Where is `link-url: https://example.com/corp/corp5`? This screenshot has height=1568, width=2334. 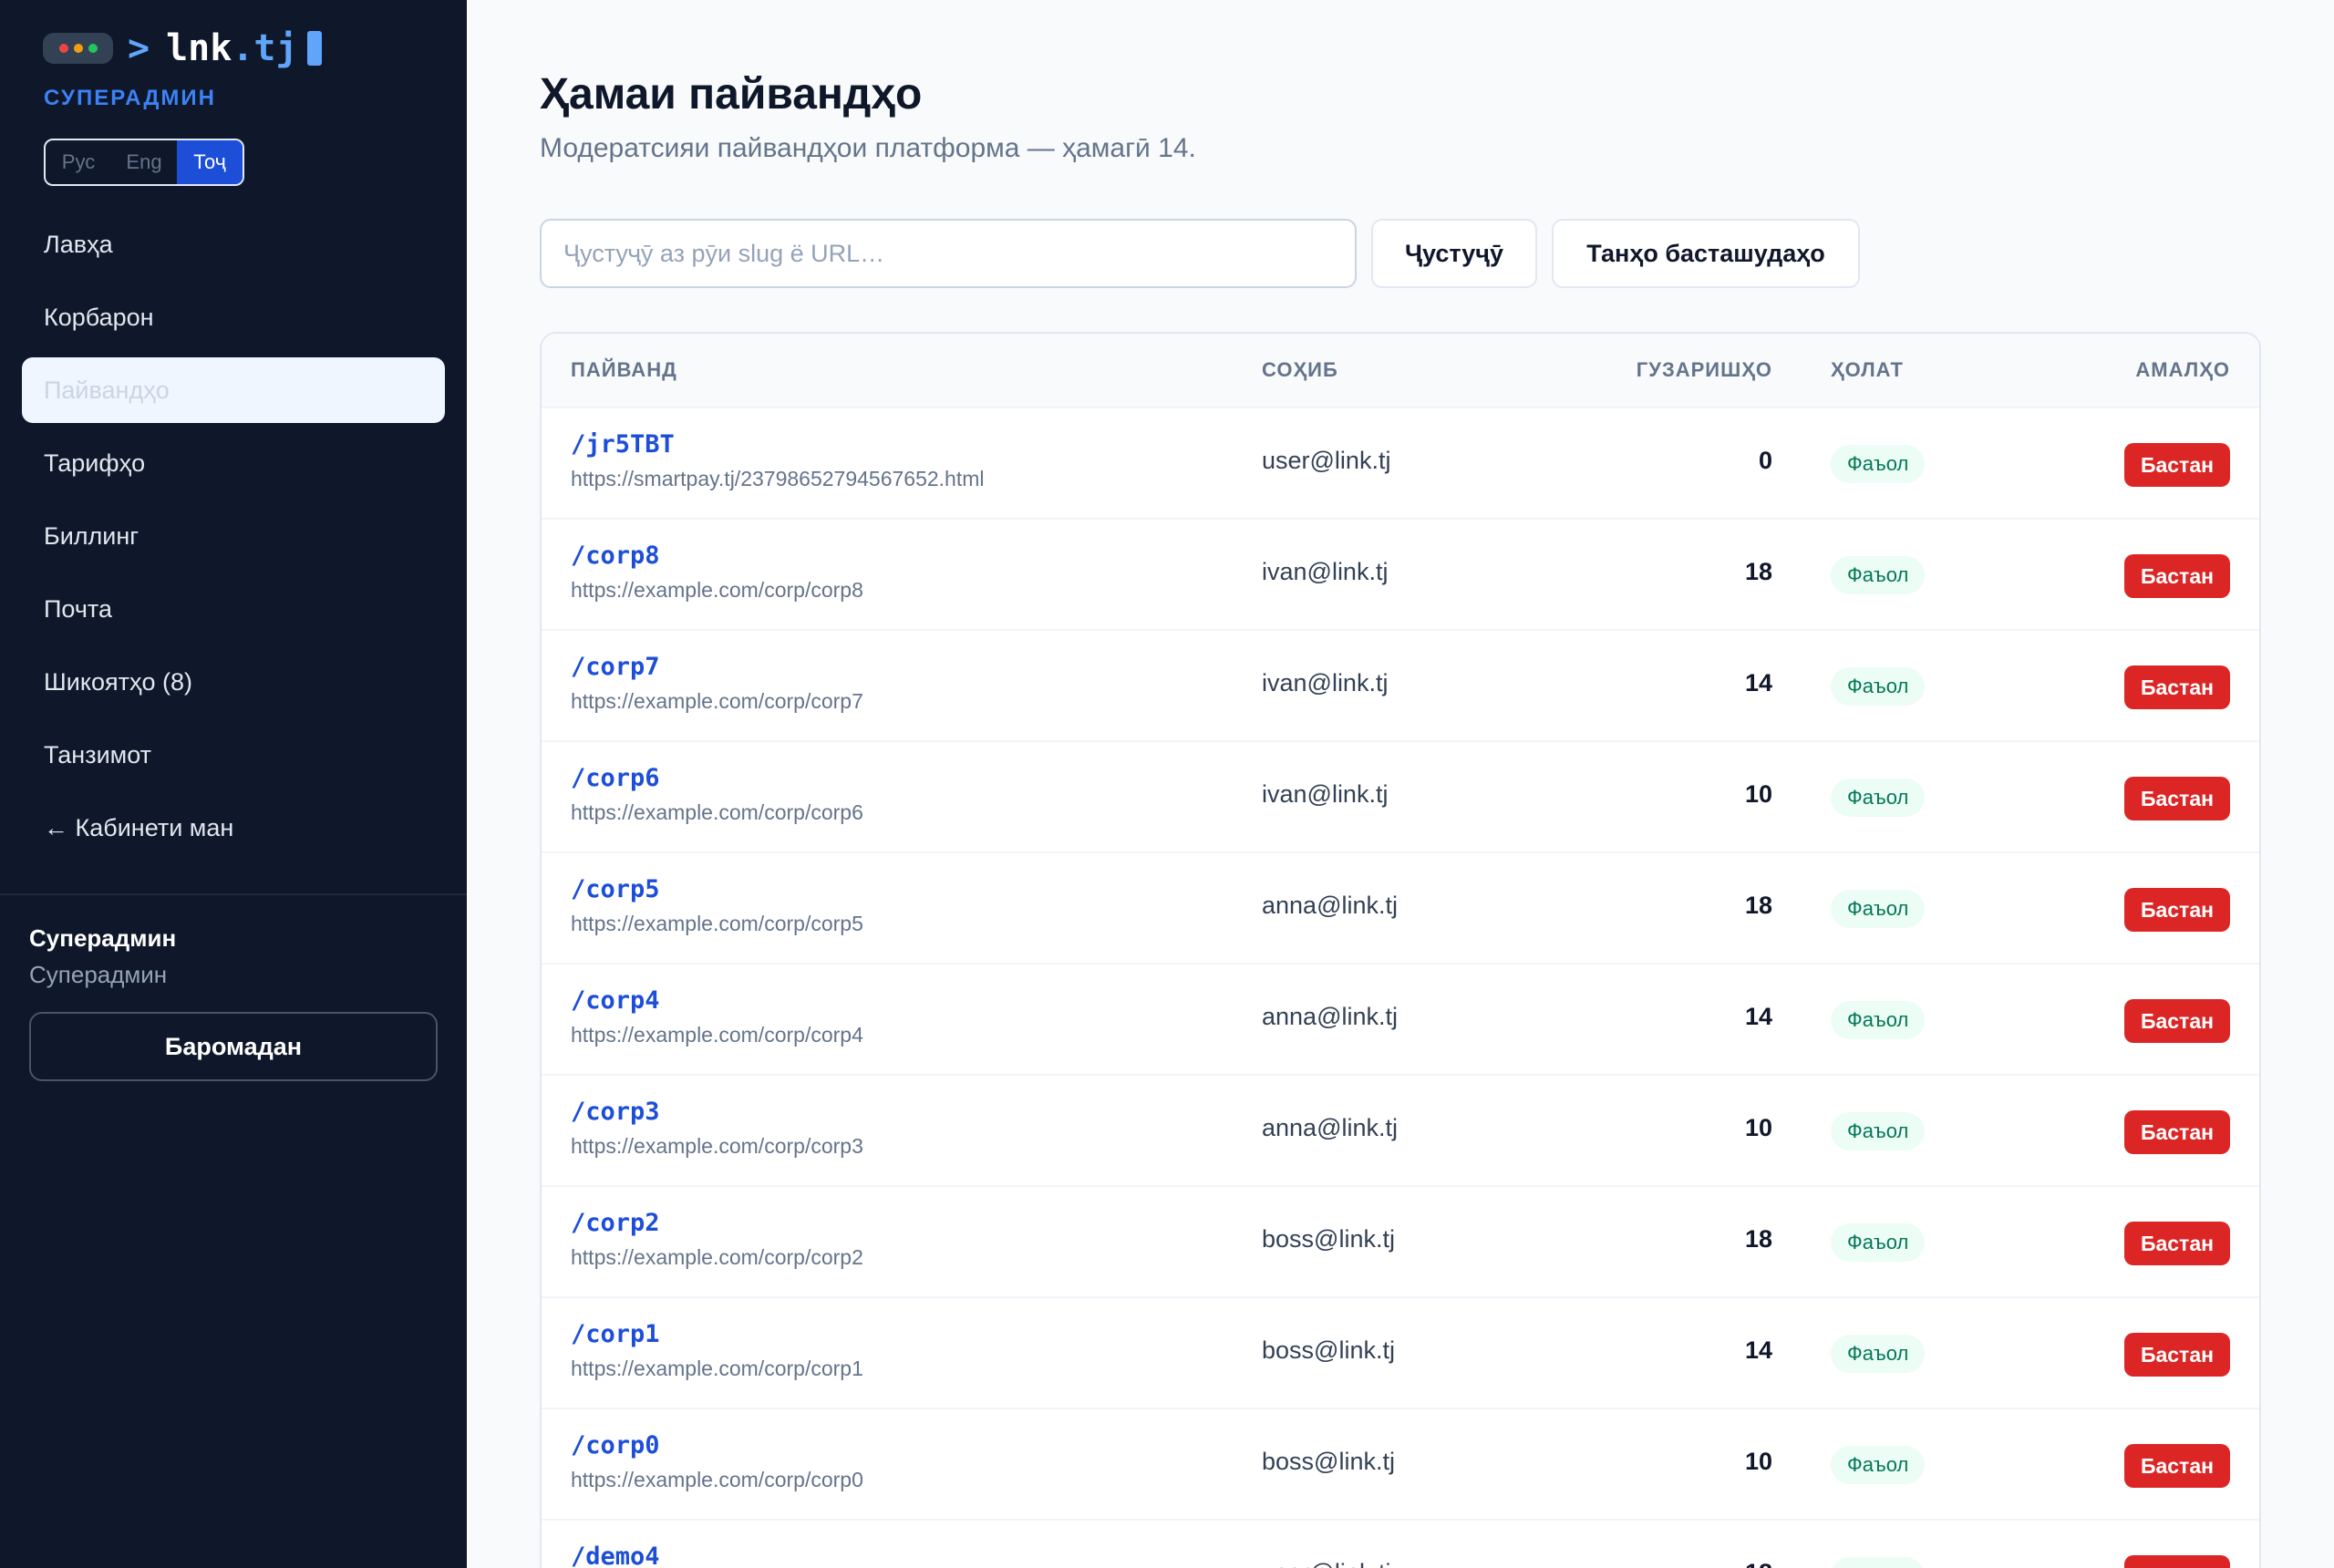
link-url: https://example.com/corp/corp5 is located at coordinates (717, 924).